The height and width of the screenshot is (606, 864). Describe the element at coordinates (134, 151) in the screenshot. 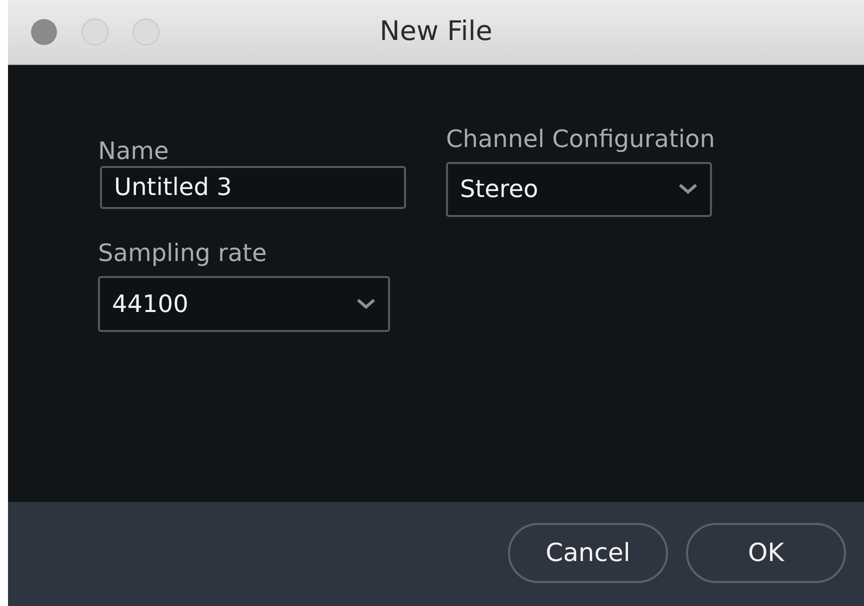

I see `field-label: Name` at that location.